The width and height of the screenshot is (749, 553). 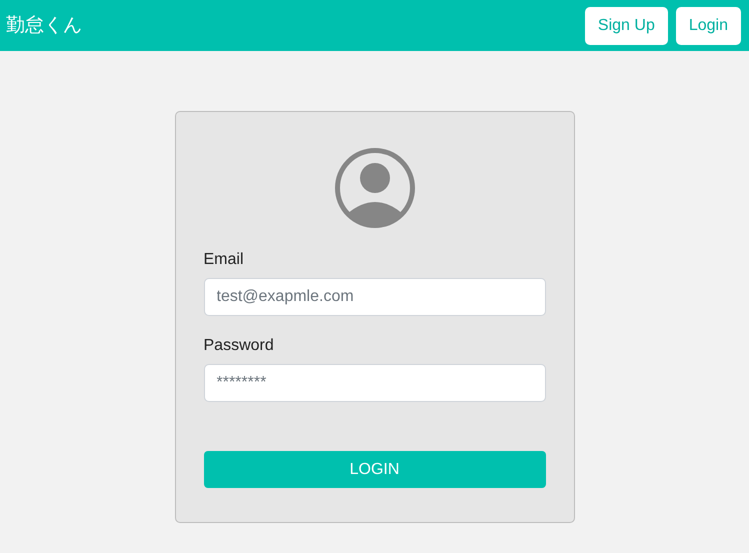 I want to click on field-label: Email, so click(x=224, y=260).